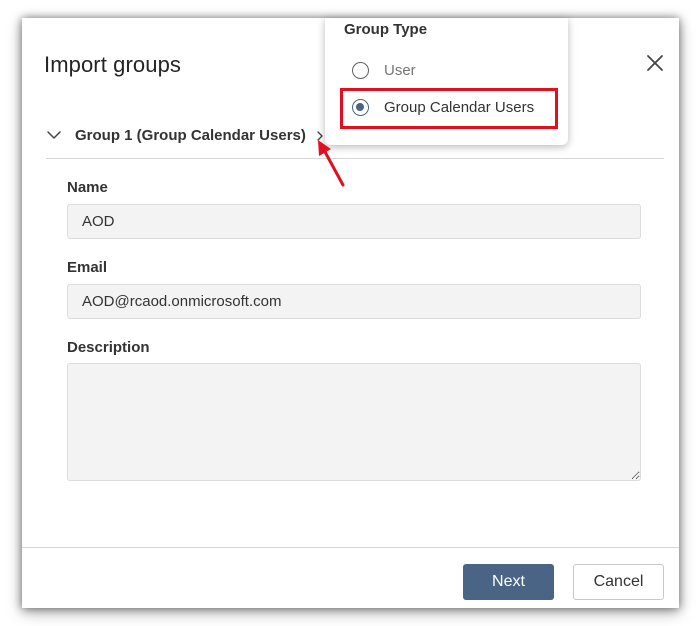 The width and height of the screenshot is (698, 626). Describe the element at coordinates (354, 301) in the screenshot. I see `email-field` at that location.